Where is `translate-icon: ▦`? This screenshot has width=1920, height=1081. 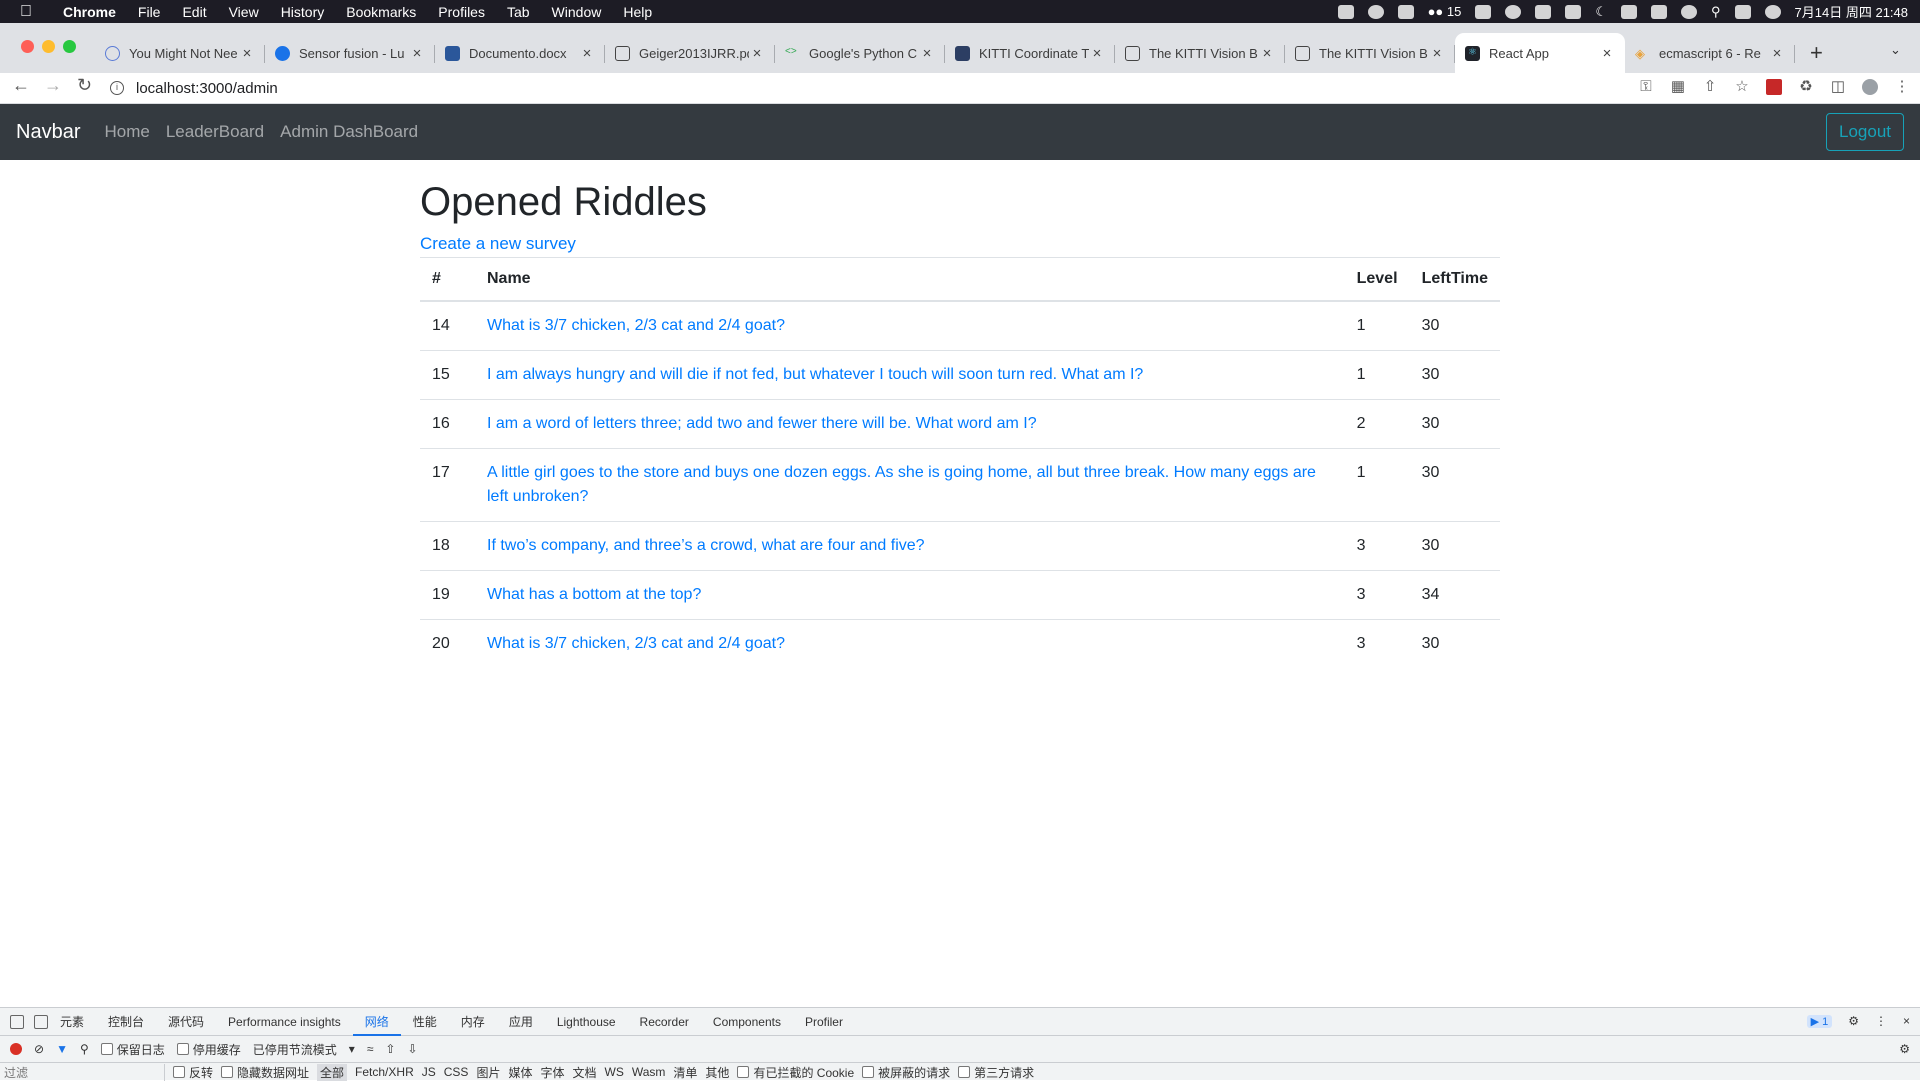 translate-icon: ▦ is located at coordinates (1678, 87).